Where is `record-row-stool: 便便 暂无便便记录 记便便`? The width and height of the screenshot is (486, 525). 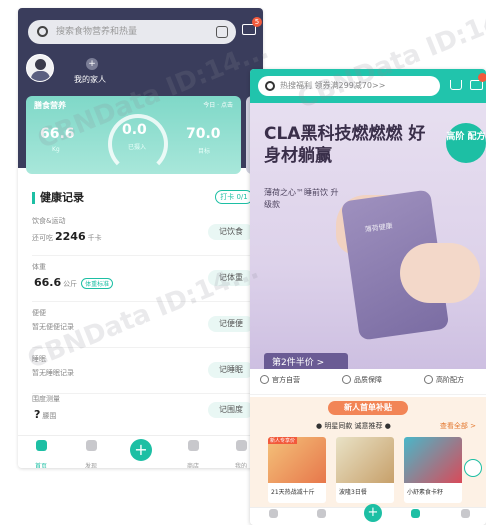 record-row-stool: 便便 暂无便便记录 记便便 is located at coordinates (143, 327).